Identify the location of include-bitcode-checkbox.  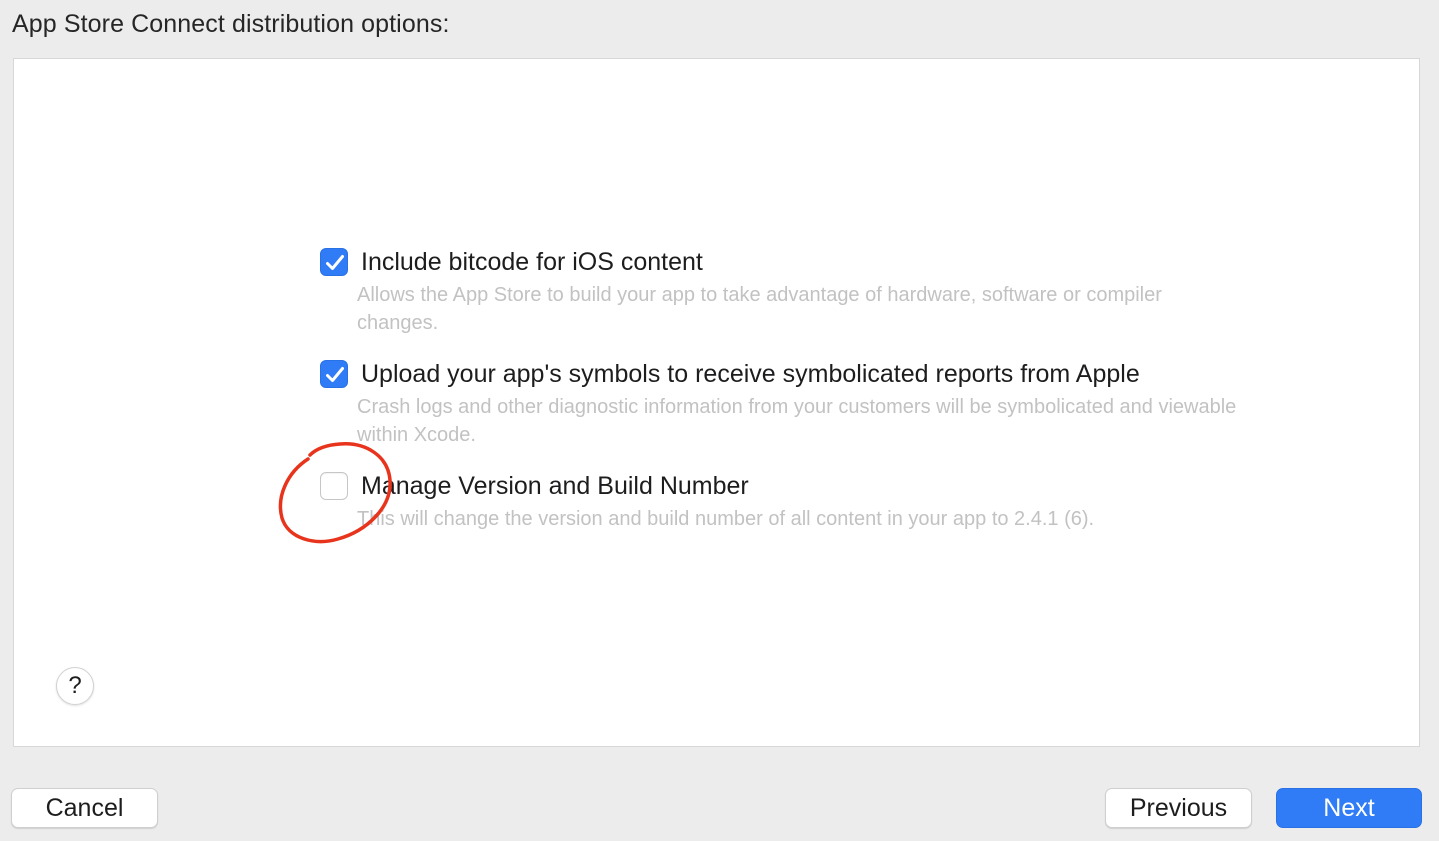
(334, 262).